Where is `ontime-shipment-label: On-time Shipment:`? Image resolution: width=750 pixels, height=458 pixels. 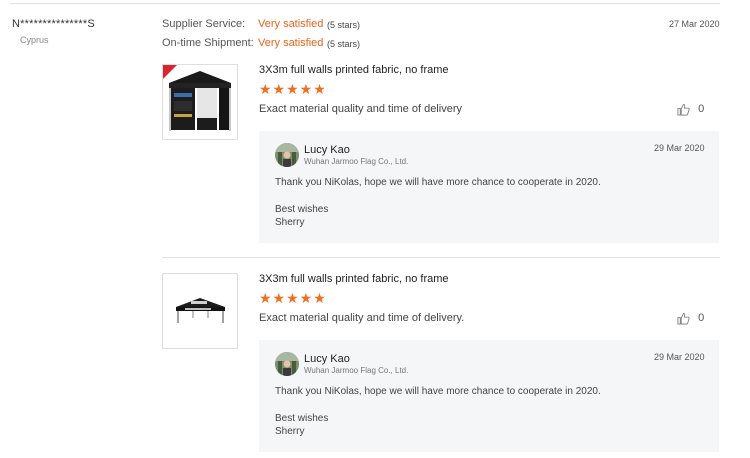
ontime-shipment-label: On-time Shipment: is located at coordinates (208, 43).